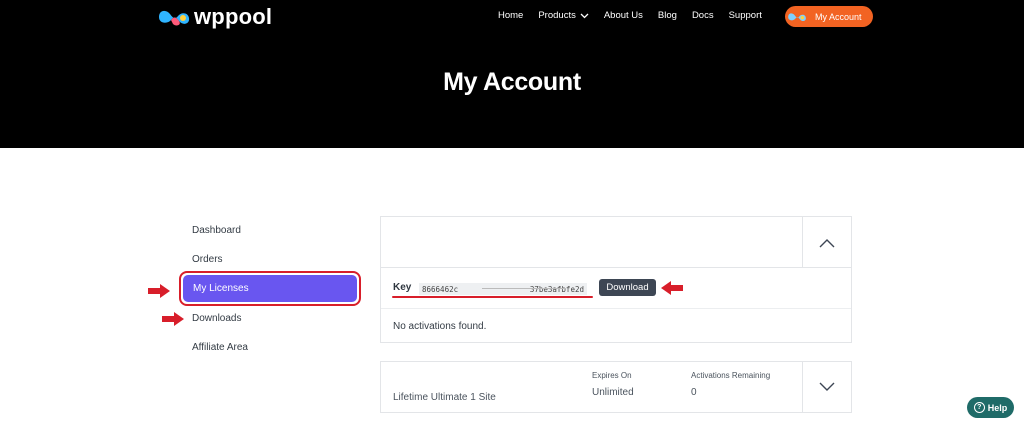  I want to click on key-end: 37be3afbfe2d, so click(556, 289).